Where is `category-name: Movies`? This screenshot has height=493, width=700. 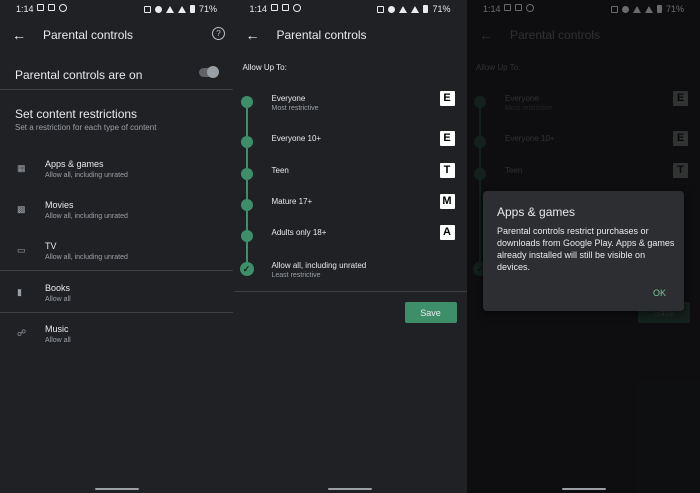 category-name: Movies is located at coordinates (59, 205).